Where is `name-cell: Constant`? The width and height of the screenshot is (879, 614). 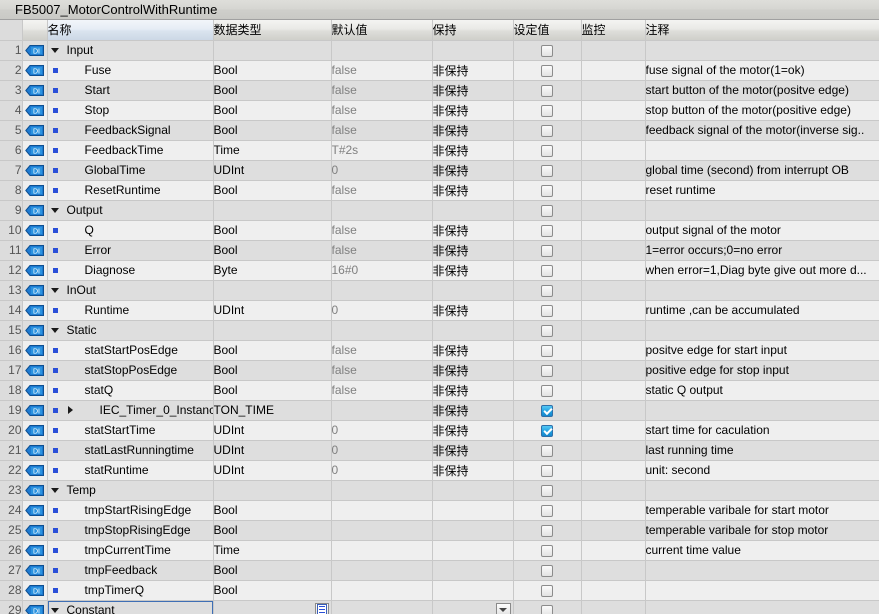 name-cell: Constant is located at coordinates (130, 607).